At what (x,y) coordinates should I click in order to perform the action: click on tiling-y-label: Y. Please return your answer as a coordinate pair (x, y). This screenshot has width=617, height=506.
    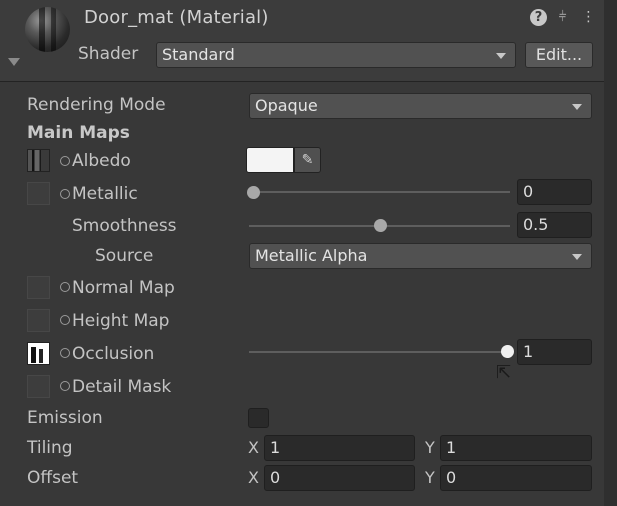
    Looking at the image, I should click on (430, 447).